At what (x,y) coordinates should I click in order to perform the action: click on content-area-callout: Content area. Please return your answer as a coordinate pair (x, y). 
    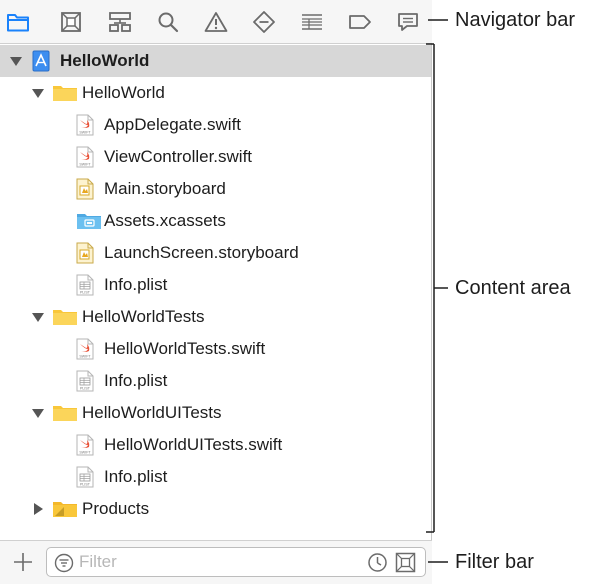
    Looking at the image, I should click on (513, 288).